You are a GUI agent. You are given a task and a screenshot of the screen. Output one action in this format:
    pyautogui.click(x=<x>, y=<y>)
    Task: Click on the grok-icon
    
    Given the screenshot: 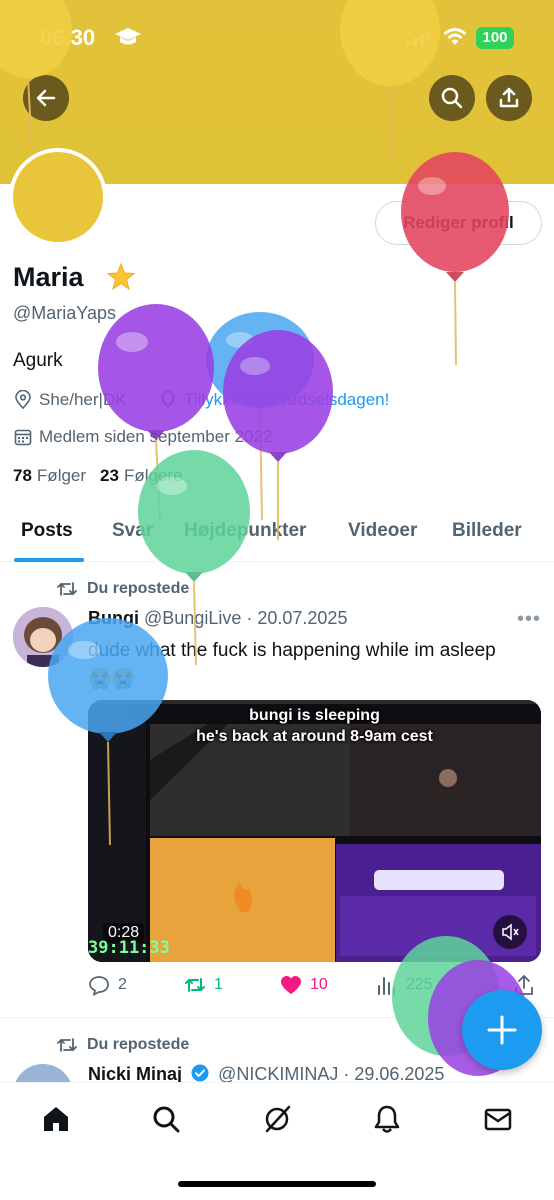 What is the action you would take?
    pyautogui.click(x=277, y=1119)
    